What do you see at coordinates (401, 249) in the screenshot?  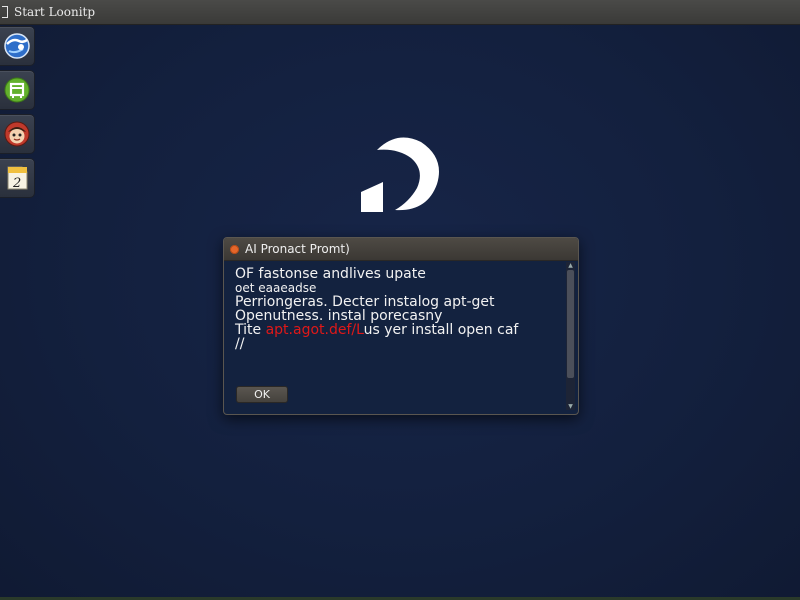 I see `dialog-titlebar: AI Pronact Promt)` at bounding box center [401, 249].